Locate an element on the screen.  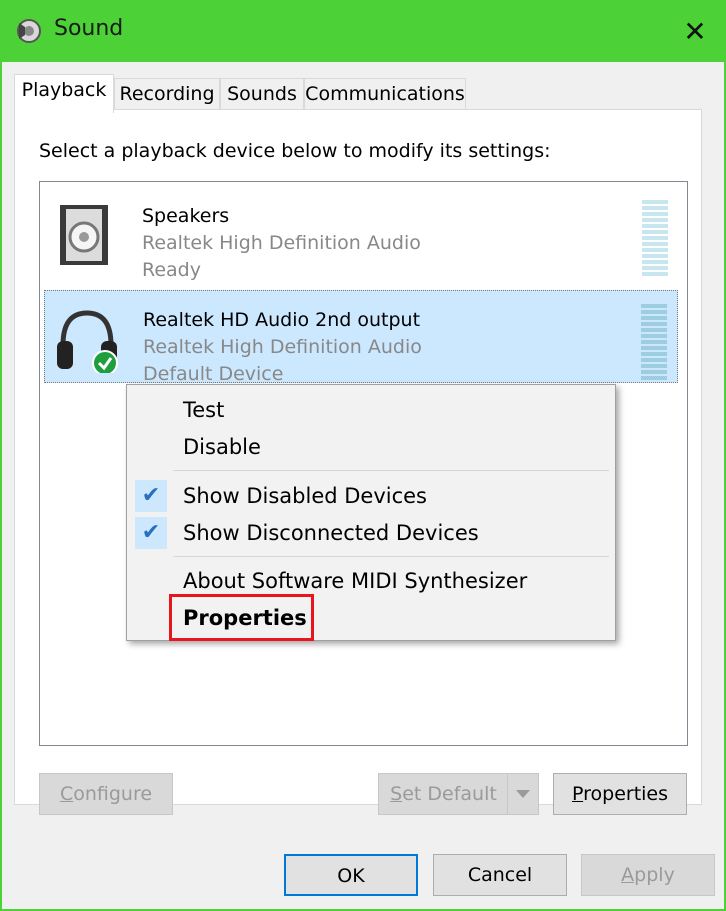
device-status: Default Device is located at coordinates (213, 374).